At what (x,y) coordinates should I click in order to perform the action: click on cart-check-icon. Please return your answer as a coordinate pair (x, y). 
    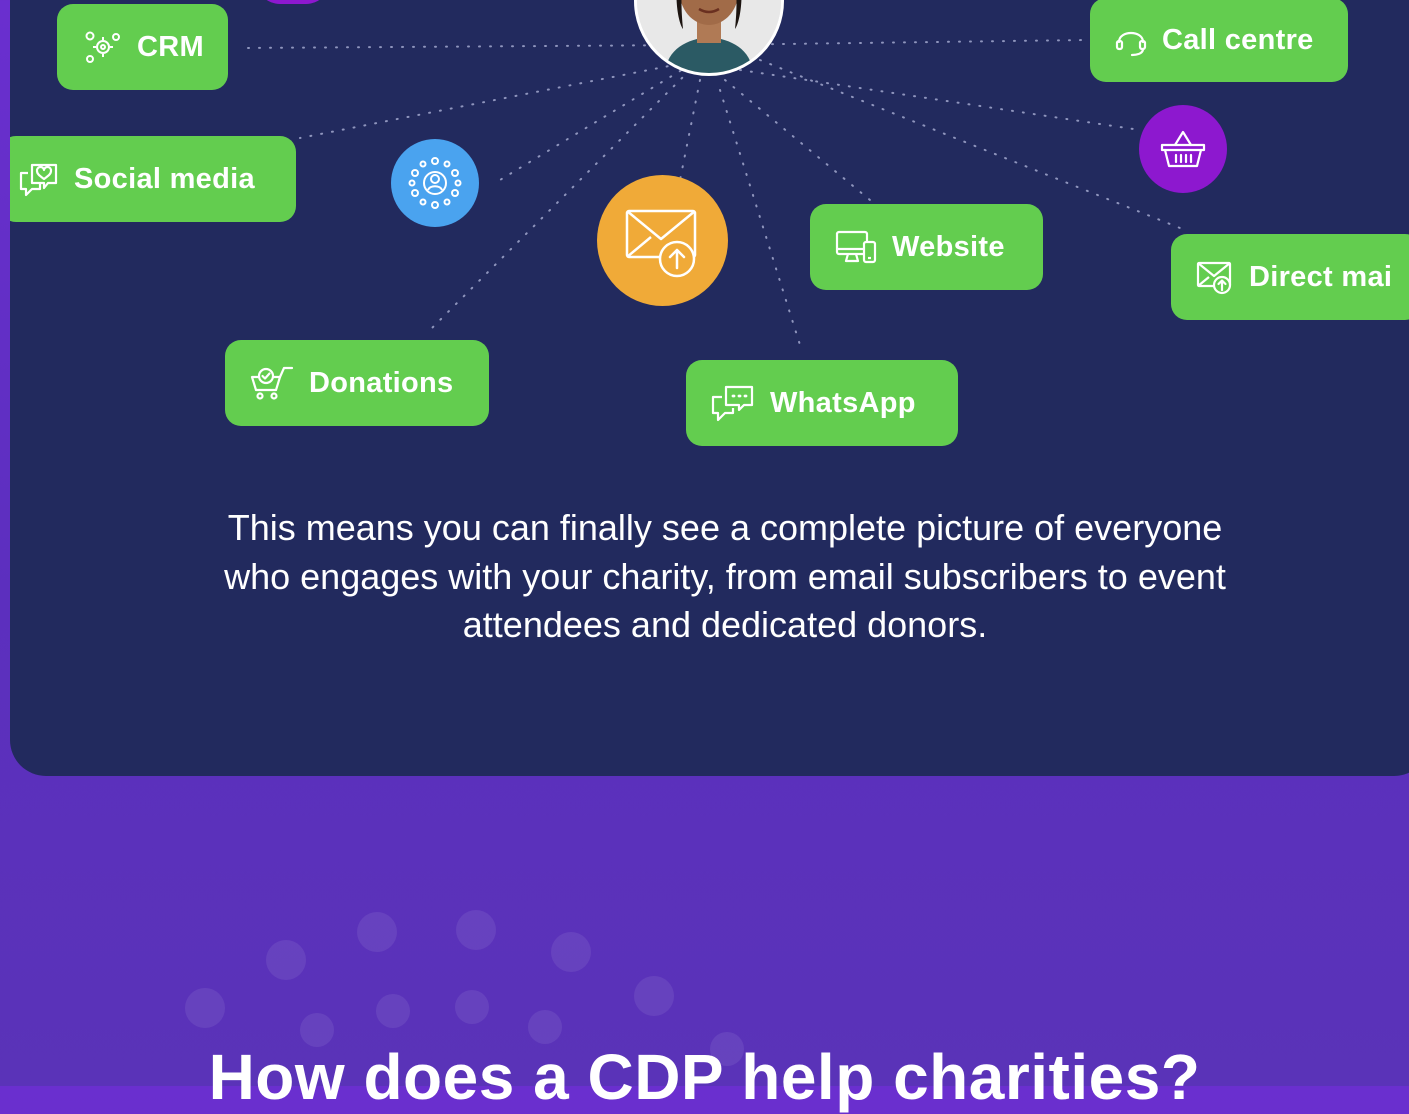
    Looking at the image, I should click on (272, 383).